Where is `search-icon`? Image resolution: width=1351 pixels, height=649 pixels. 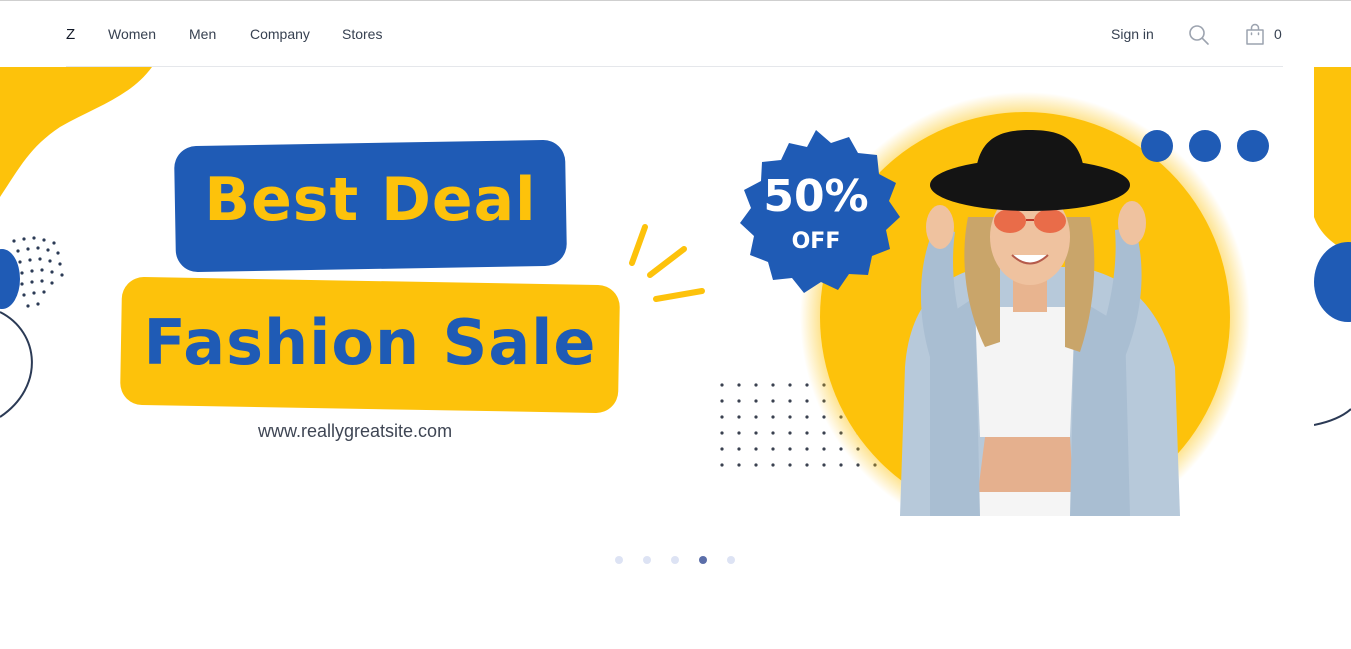
search-icon is located at coordinates (1199, 35).